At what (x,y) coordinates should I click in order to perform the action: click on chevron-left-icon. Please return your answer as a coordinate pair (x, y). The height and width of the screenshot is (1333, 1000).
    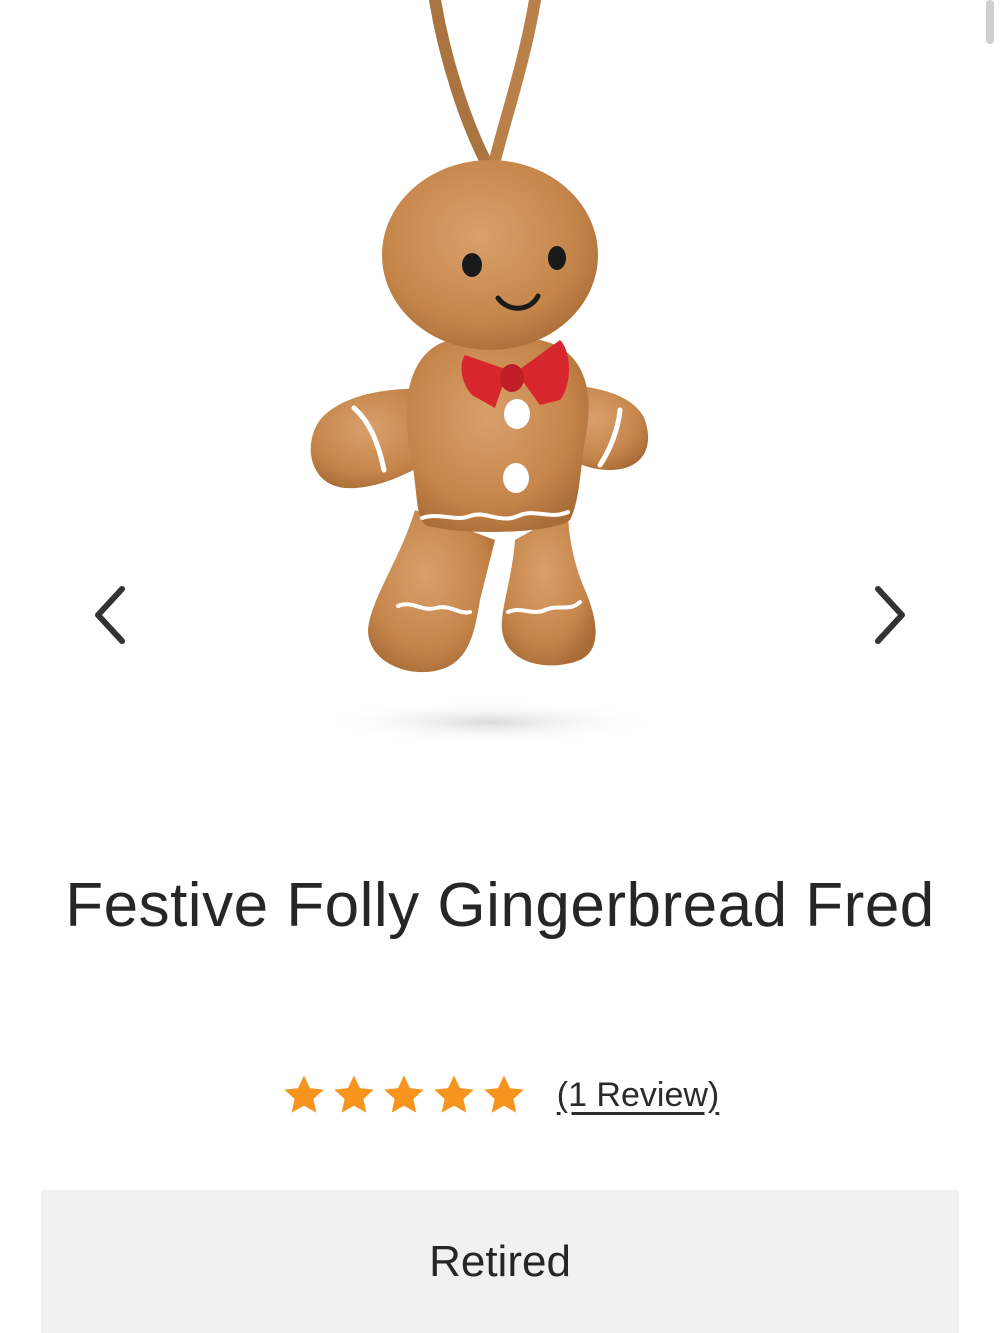
    Looking at the image, I should click on (110, 615).